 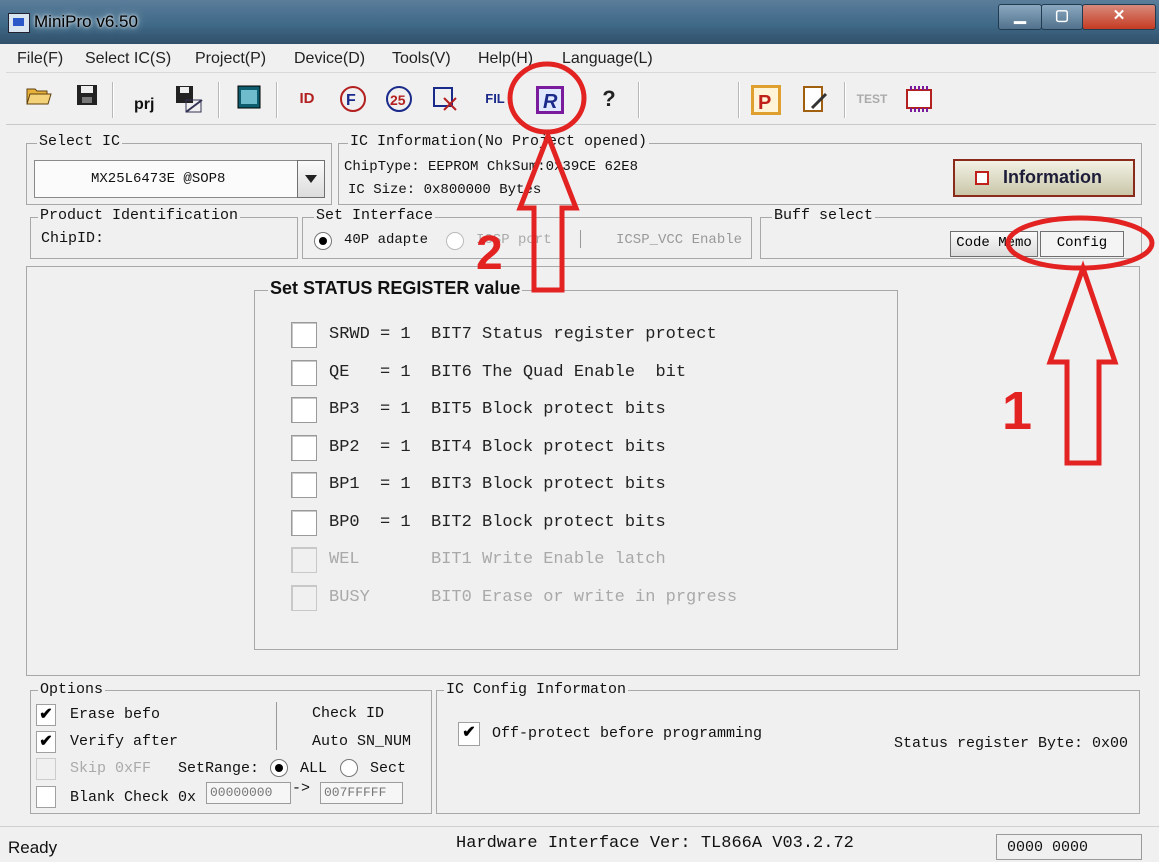 I want to click on annotation-label-2: 2, so click(x=489, y=253).